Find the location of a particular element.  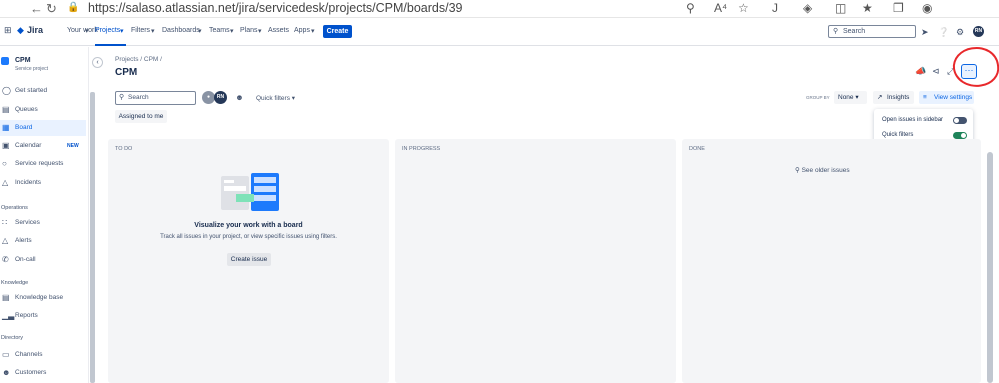

chart-icon: ▁▃ is located at coordinates (8, 315).